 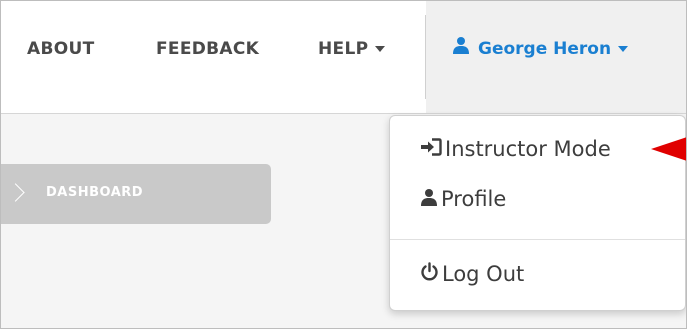 I want to click on user-menu-toggle: George Heron, so click(x=540, y=47).